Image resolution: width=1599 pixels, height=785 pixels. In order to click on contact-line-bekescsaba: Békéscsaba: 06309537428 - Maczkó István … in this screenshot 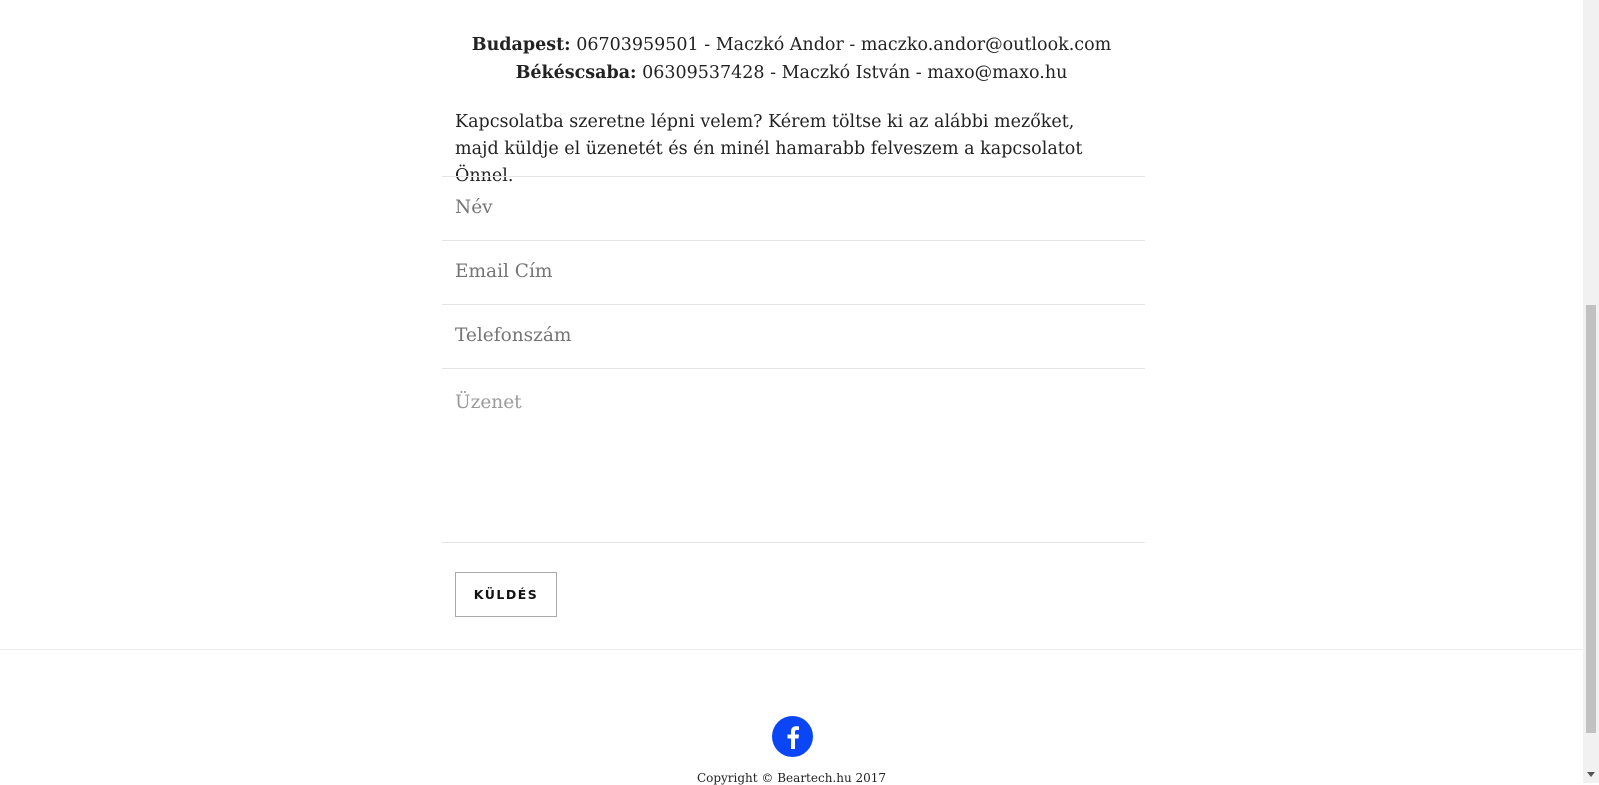, I will do `click(791, 73)`.